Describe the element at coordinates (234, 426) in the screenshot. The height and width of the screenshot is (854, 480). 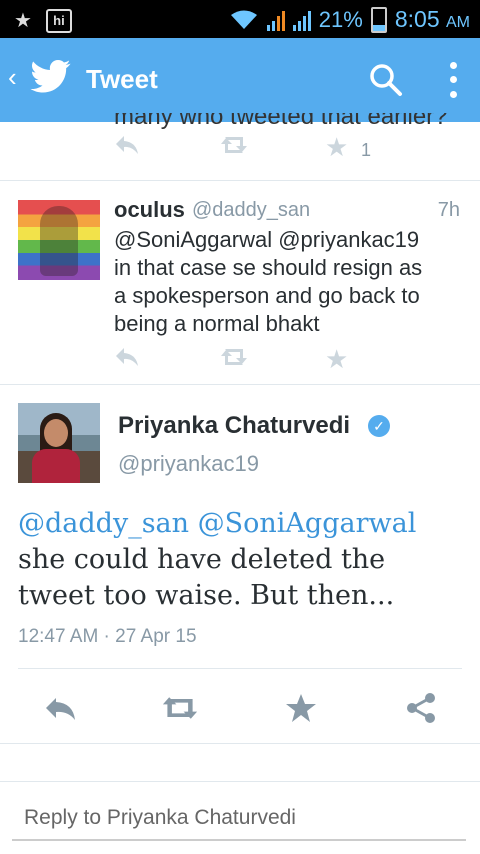
I see `tweet-author-name: Priyanka Chaturvedi` at that location.